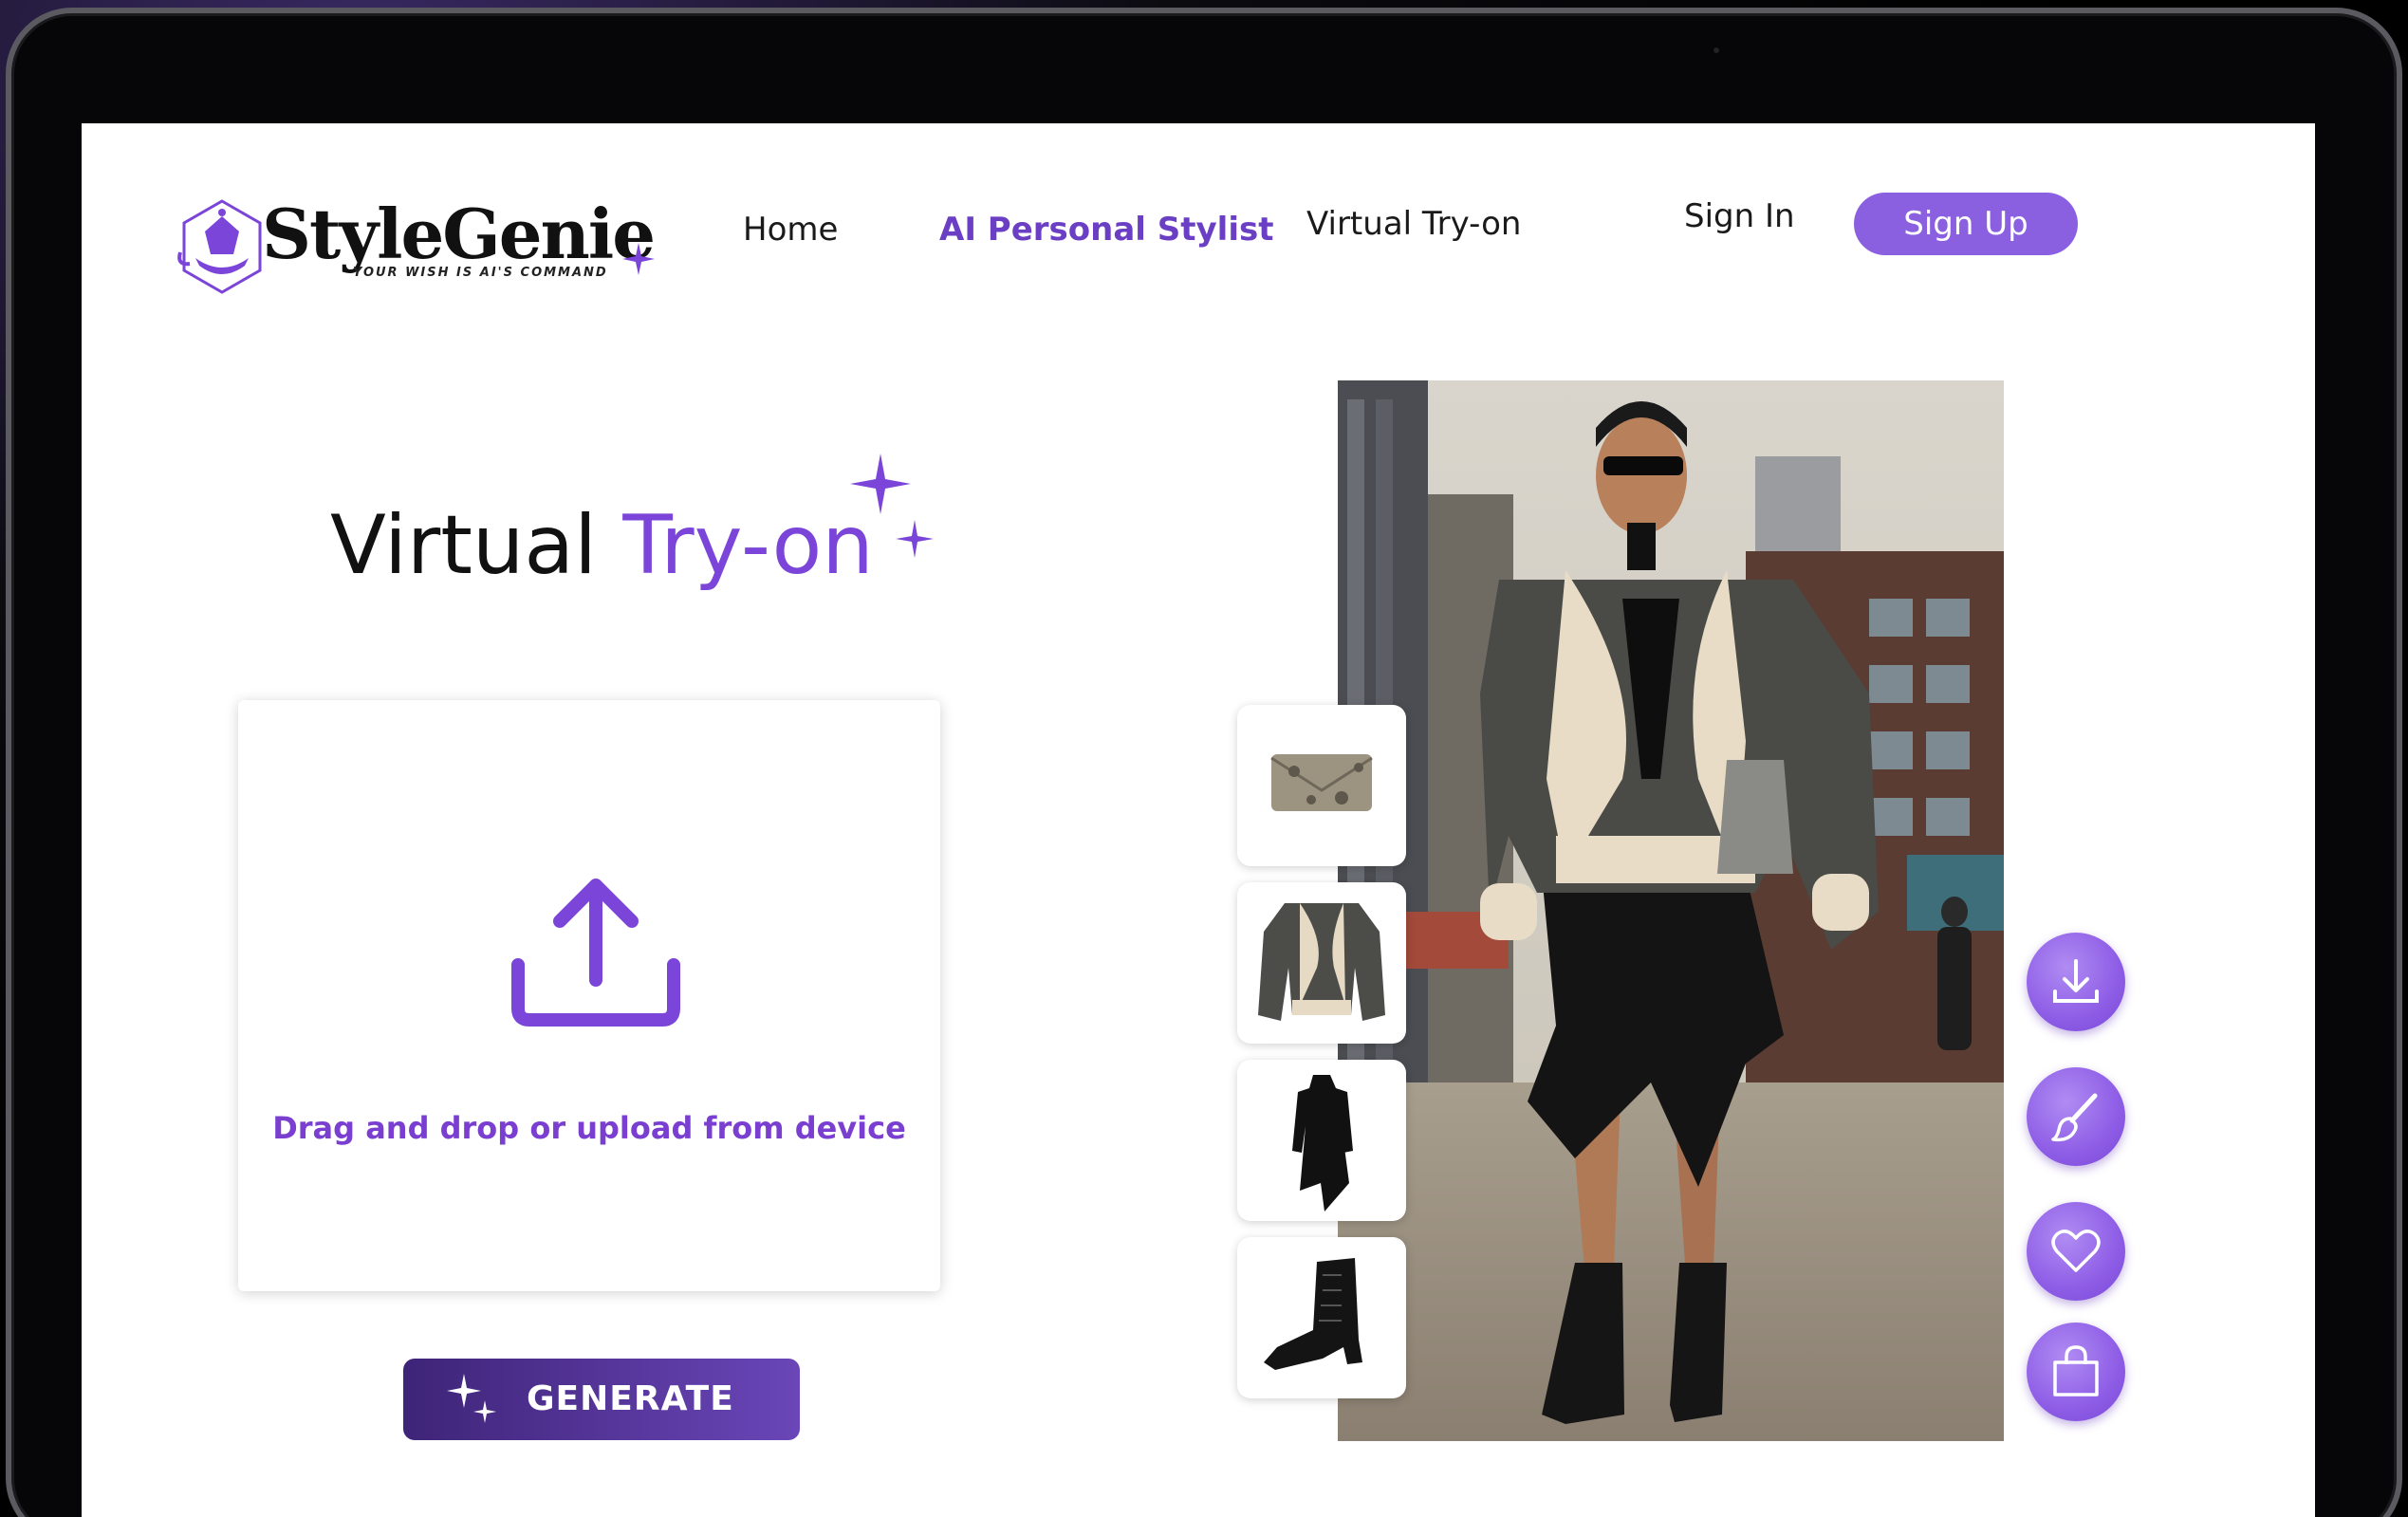 Image resolution: width=2408 pixels, height=1517 pixels. I want to click on camera, so click(1716, 50).